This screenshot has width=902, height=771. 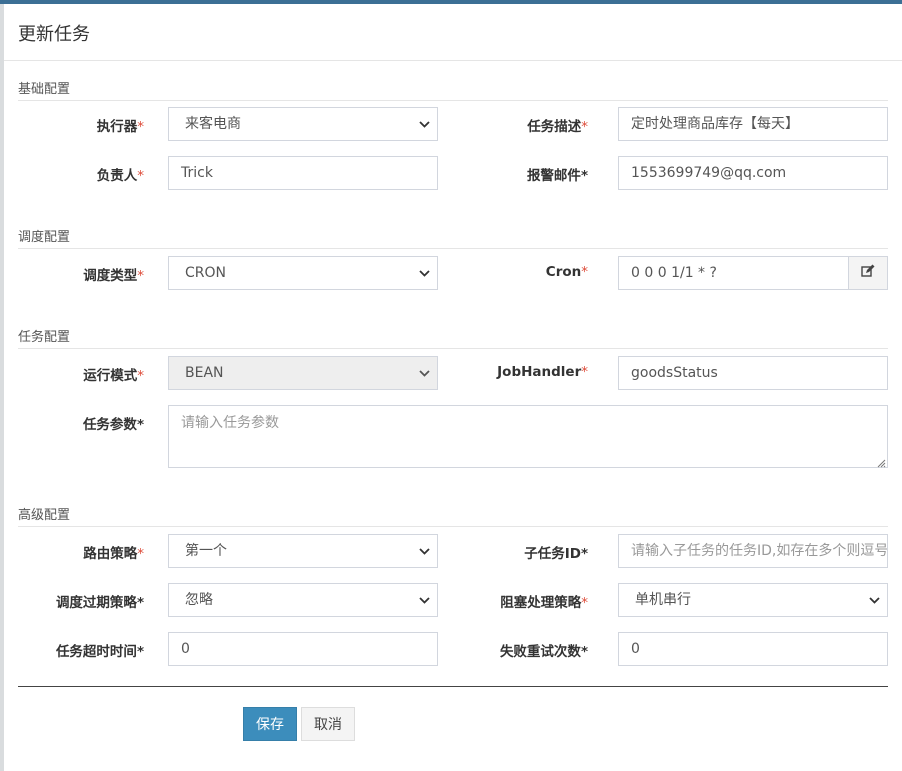 I want to click on modal-header: 更新任务, so click(x=453, y=32).